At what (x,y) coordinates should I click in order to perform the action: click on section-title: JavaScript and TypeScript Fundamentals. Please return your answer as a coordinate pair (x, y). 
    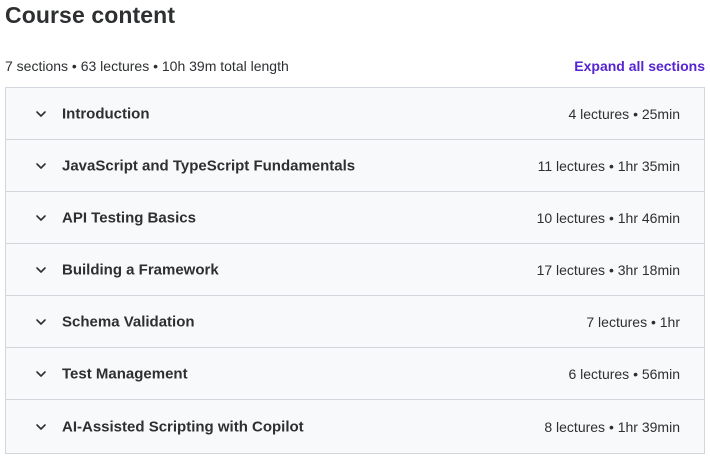
    Looking at the image, I should click on (209, 165).